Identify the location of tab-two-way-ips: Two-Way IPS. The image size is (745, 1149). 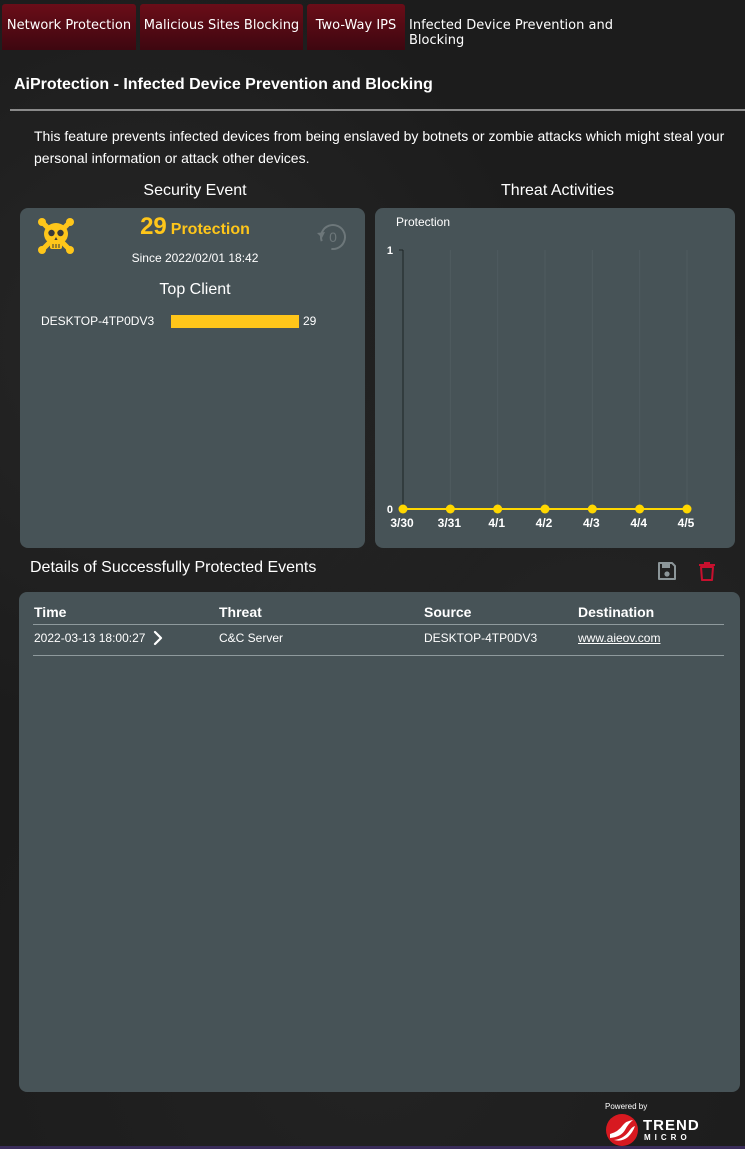
(356, 27).